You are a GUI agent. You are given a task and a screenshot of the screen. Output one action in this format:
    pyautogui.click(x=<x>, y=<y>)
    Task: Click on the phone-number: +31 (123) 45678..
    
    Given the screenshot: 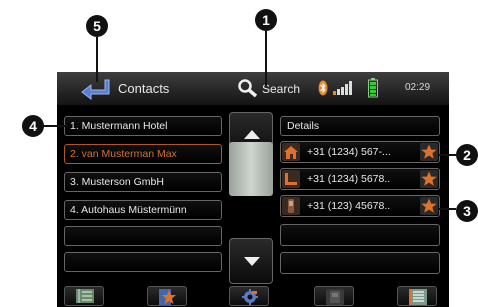 What is the action you would take?
    pyautogui.click(x=349, y=206)
    